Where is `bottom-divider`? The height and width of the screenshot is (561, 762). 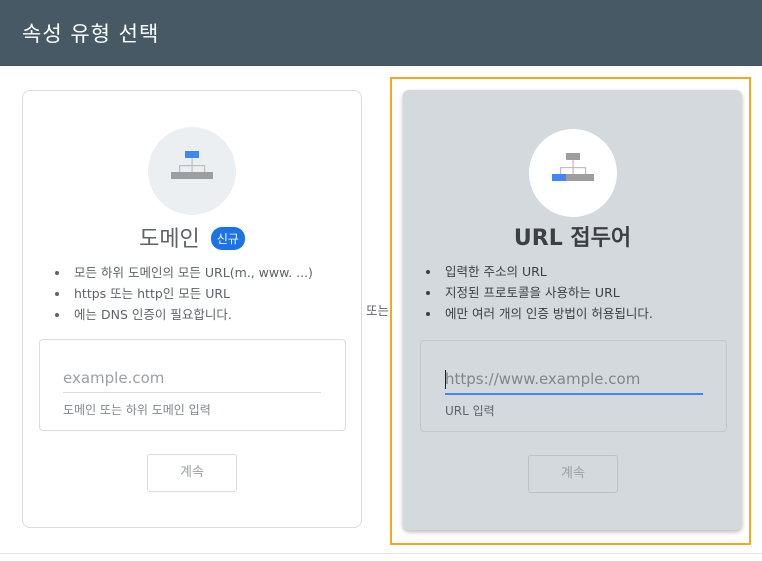 bottom-divider is located at coordinates (381, 553).